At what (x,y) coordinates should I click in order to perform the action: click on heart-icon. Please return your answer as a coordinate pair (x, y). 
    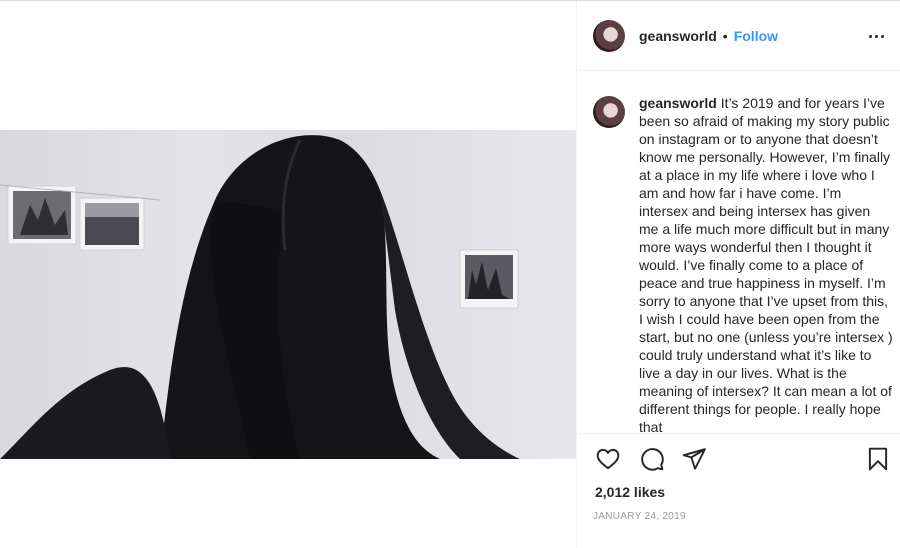
    Looking at the image, I should click on (608, 459).